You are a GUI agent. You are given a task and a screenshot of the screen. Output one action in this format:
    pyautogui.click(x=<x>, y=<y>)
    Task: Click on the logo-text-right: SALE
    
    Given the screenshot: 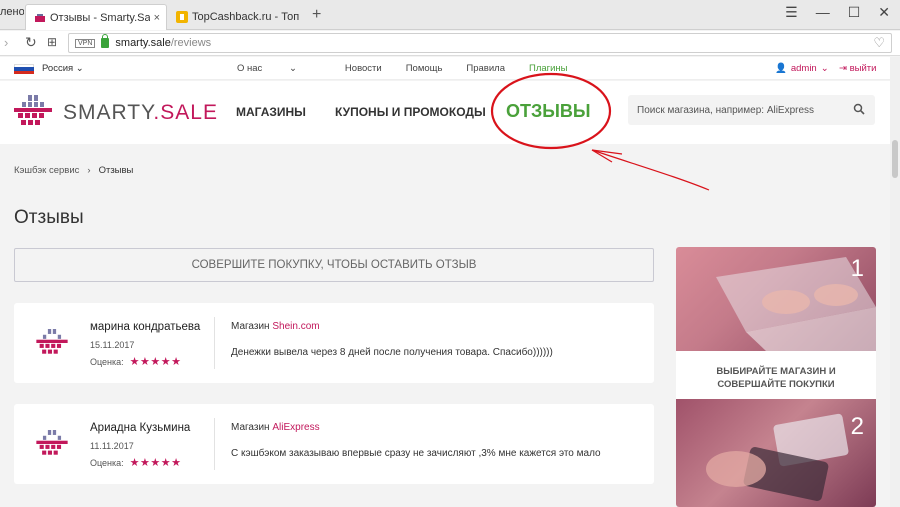 What is the action you would take?
    pyautogui.click(x=189, y=112)
    